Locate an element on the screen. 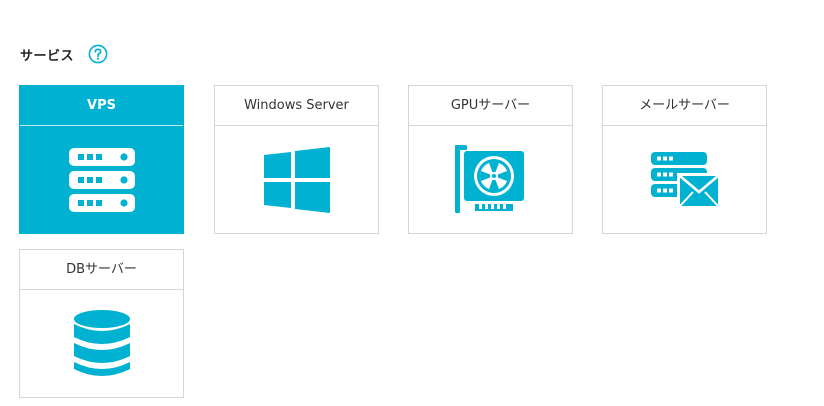  database-icon is located at coordinates (101, 343).